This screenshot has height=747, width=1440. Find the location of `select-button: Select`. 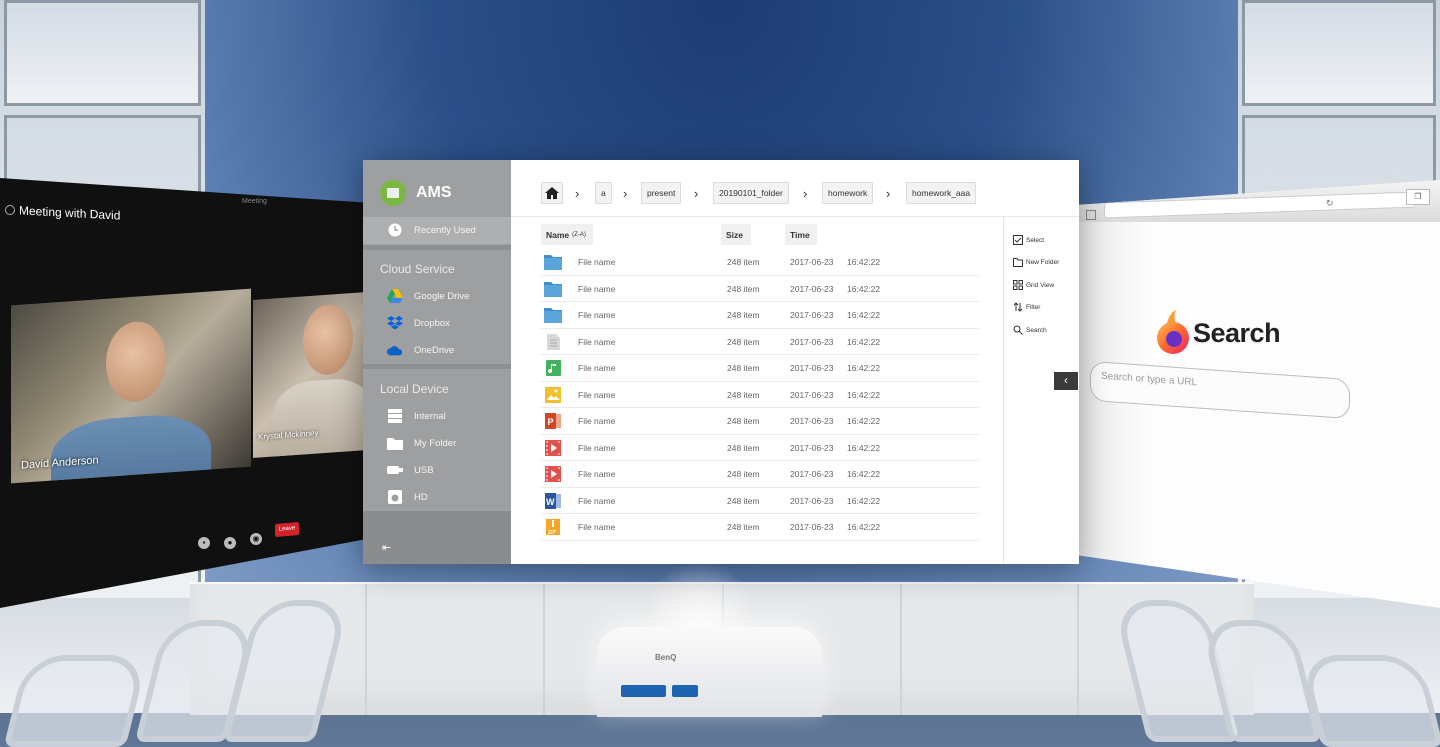

select-button: Select is located at coordinates (1028, 240).